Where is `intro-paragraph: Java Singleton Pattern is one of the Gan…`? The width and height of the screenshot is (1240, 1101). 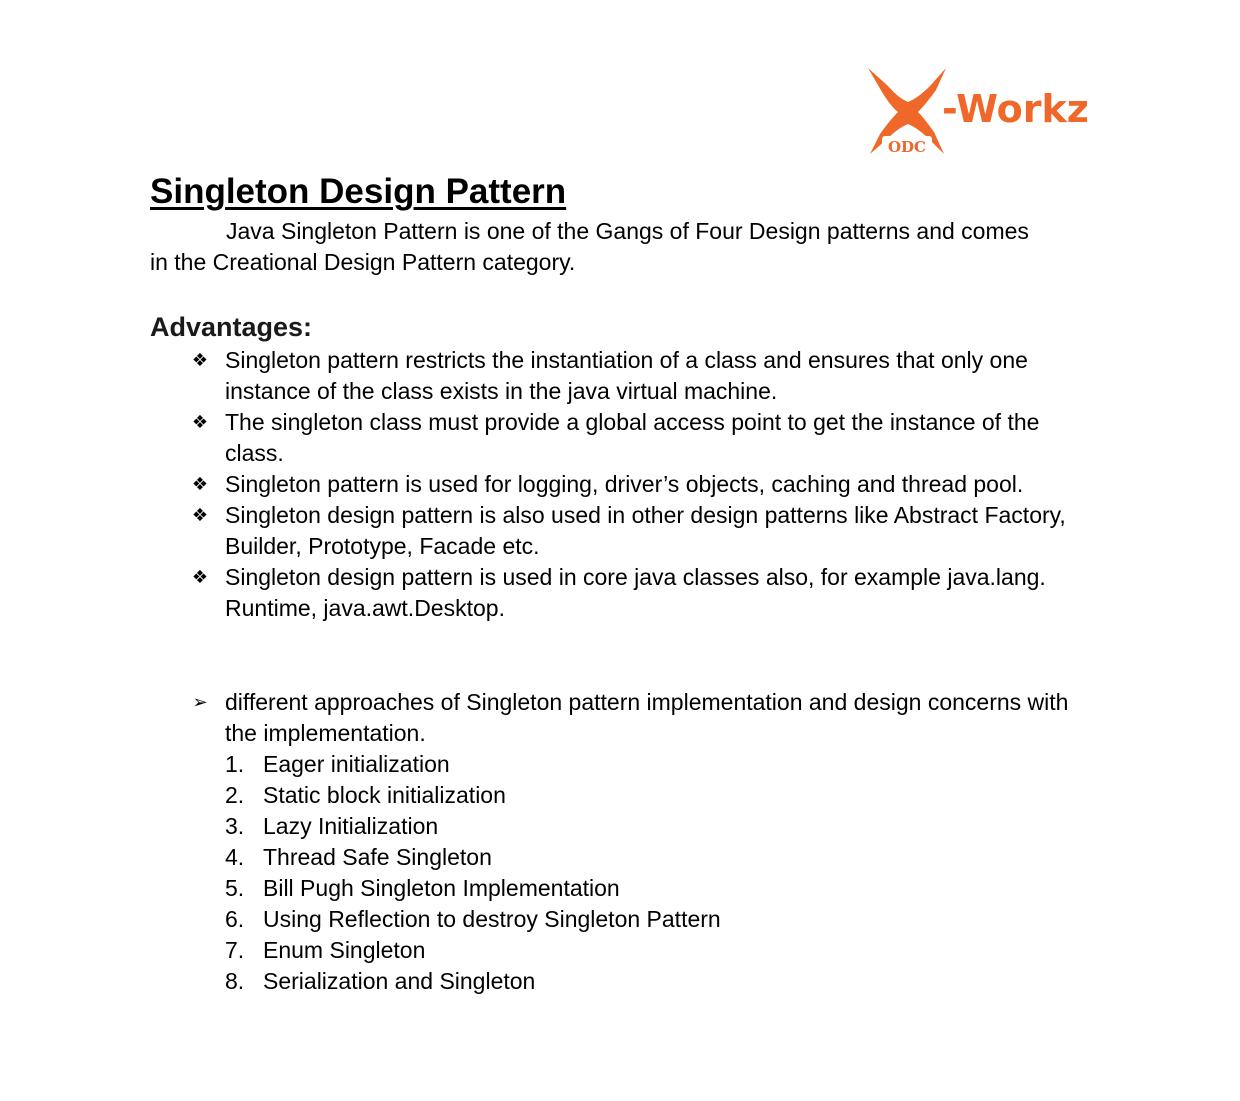
intro-paragraph: Java Singleton Pattern is one of the Gan… is located at coordinates (600, 247).